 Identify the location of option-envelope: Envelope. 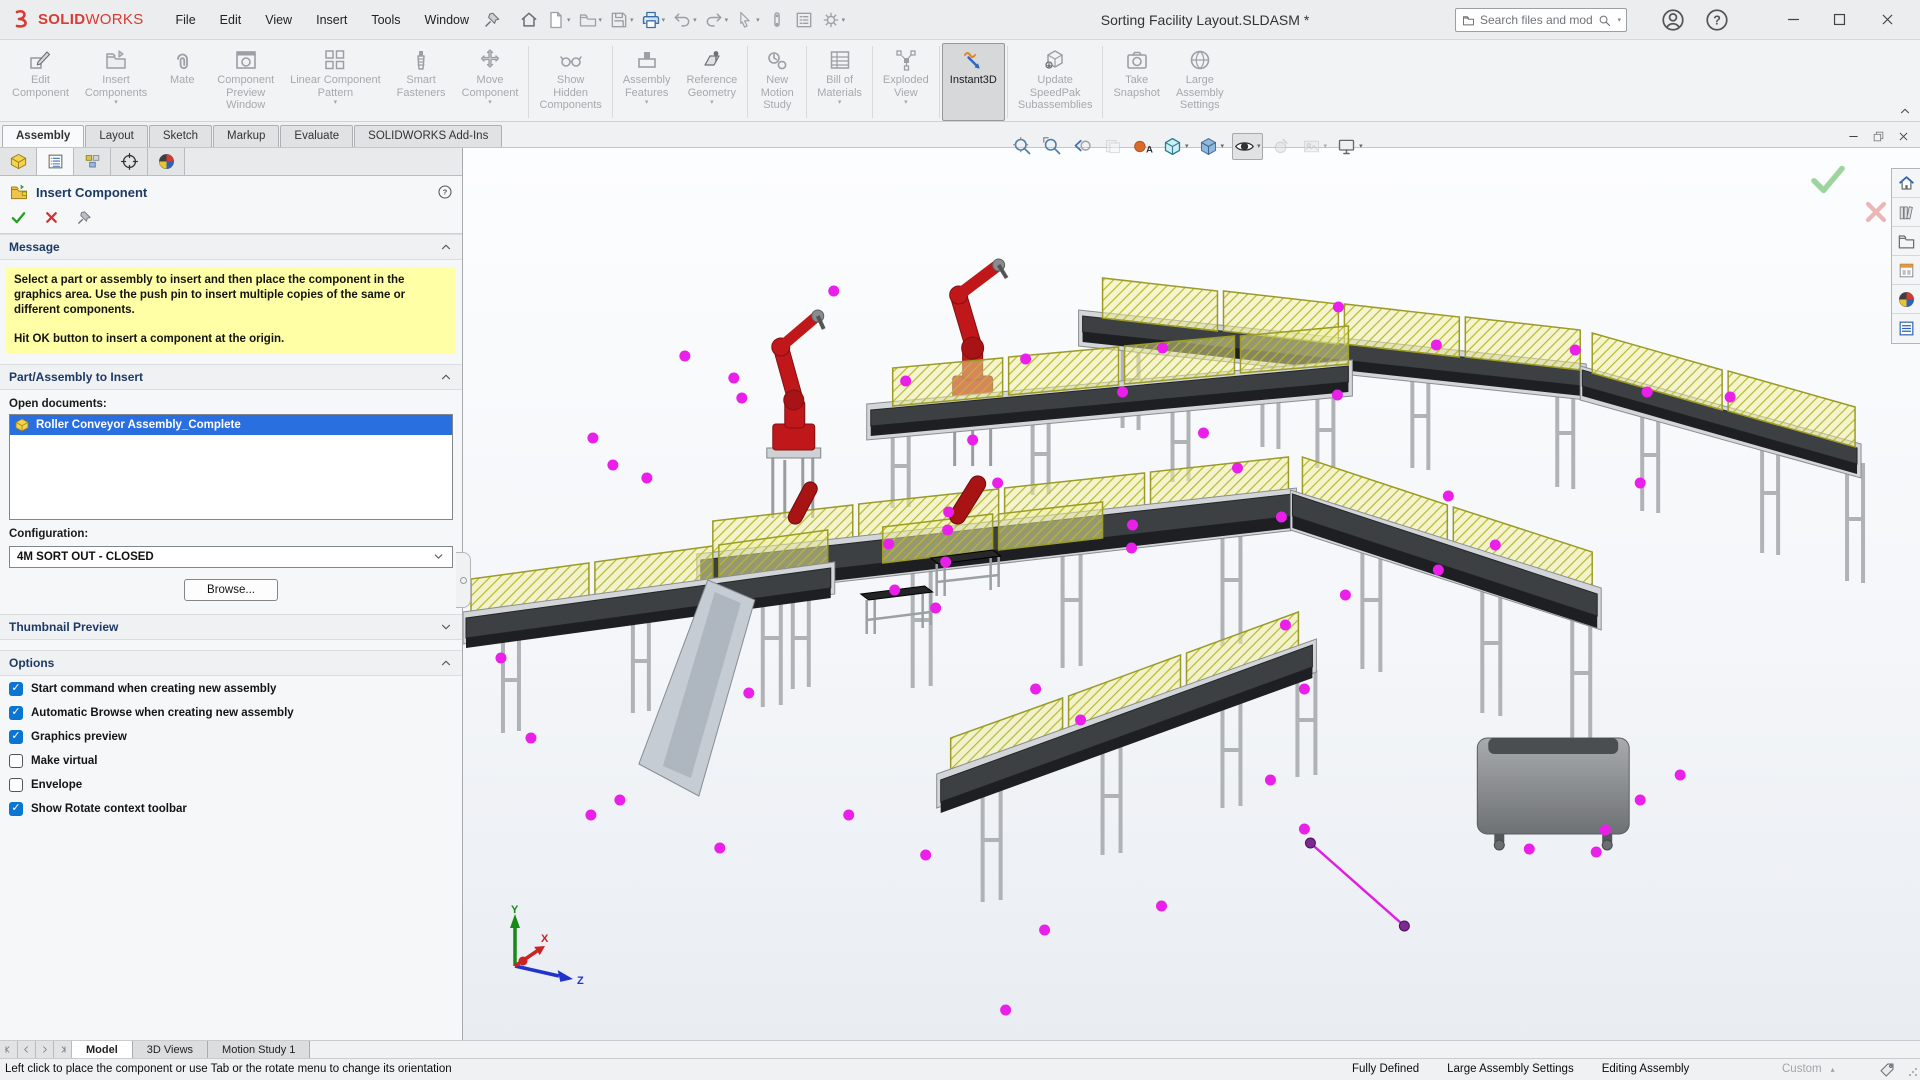
(231, 784).